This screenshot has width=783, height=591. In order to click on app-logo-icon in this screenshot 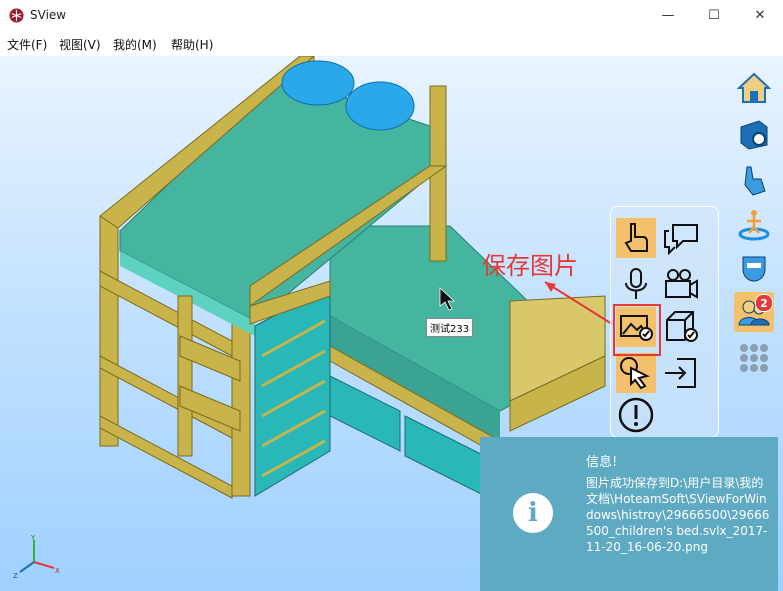, I will do `click(16, 15)`.